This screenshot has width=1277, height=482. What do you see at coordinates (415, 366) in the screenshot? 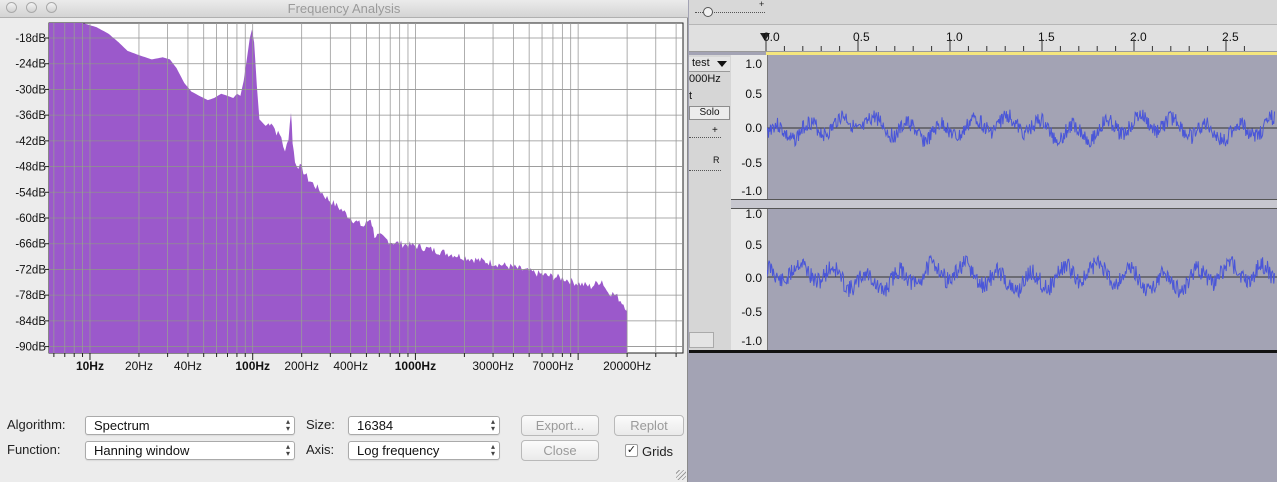
I see `x-tick-label: 1000Hz` at bounding box center [415, 366].